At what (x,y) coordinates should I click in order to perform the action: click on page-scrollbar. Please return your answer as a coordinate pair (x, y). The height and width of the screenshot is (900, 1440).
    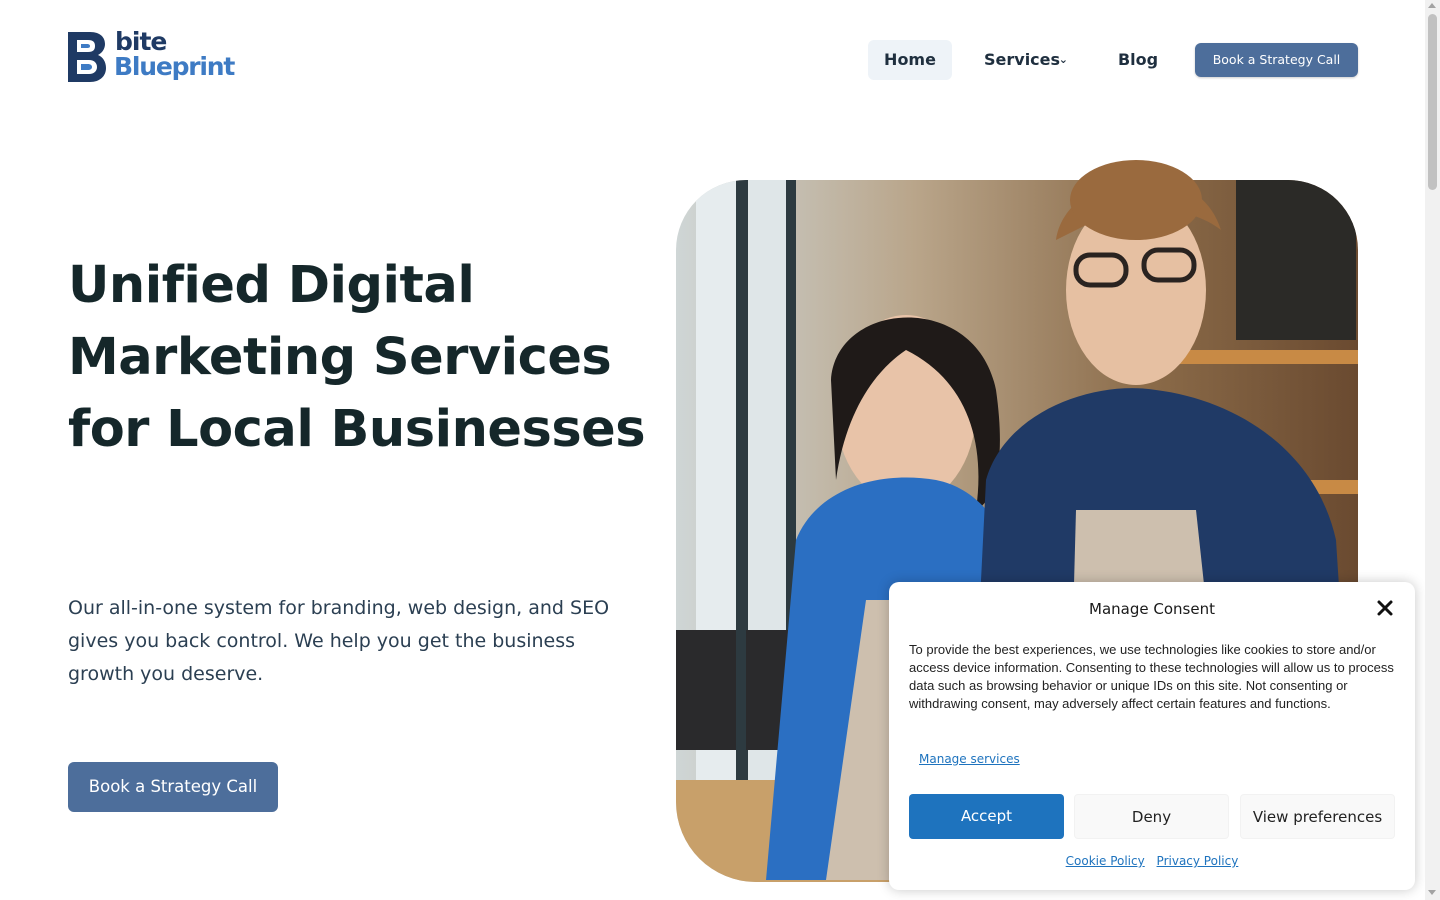
    Looking at the image, I should click on (1432, 450).